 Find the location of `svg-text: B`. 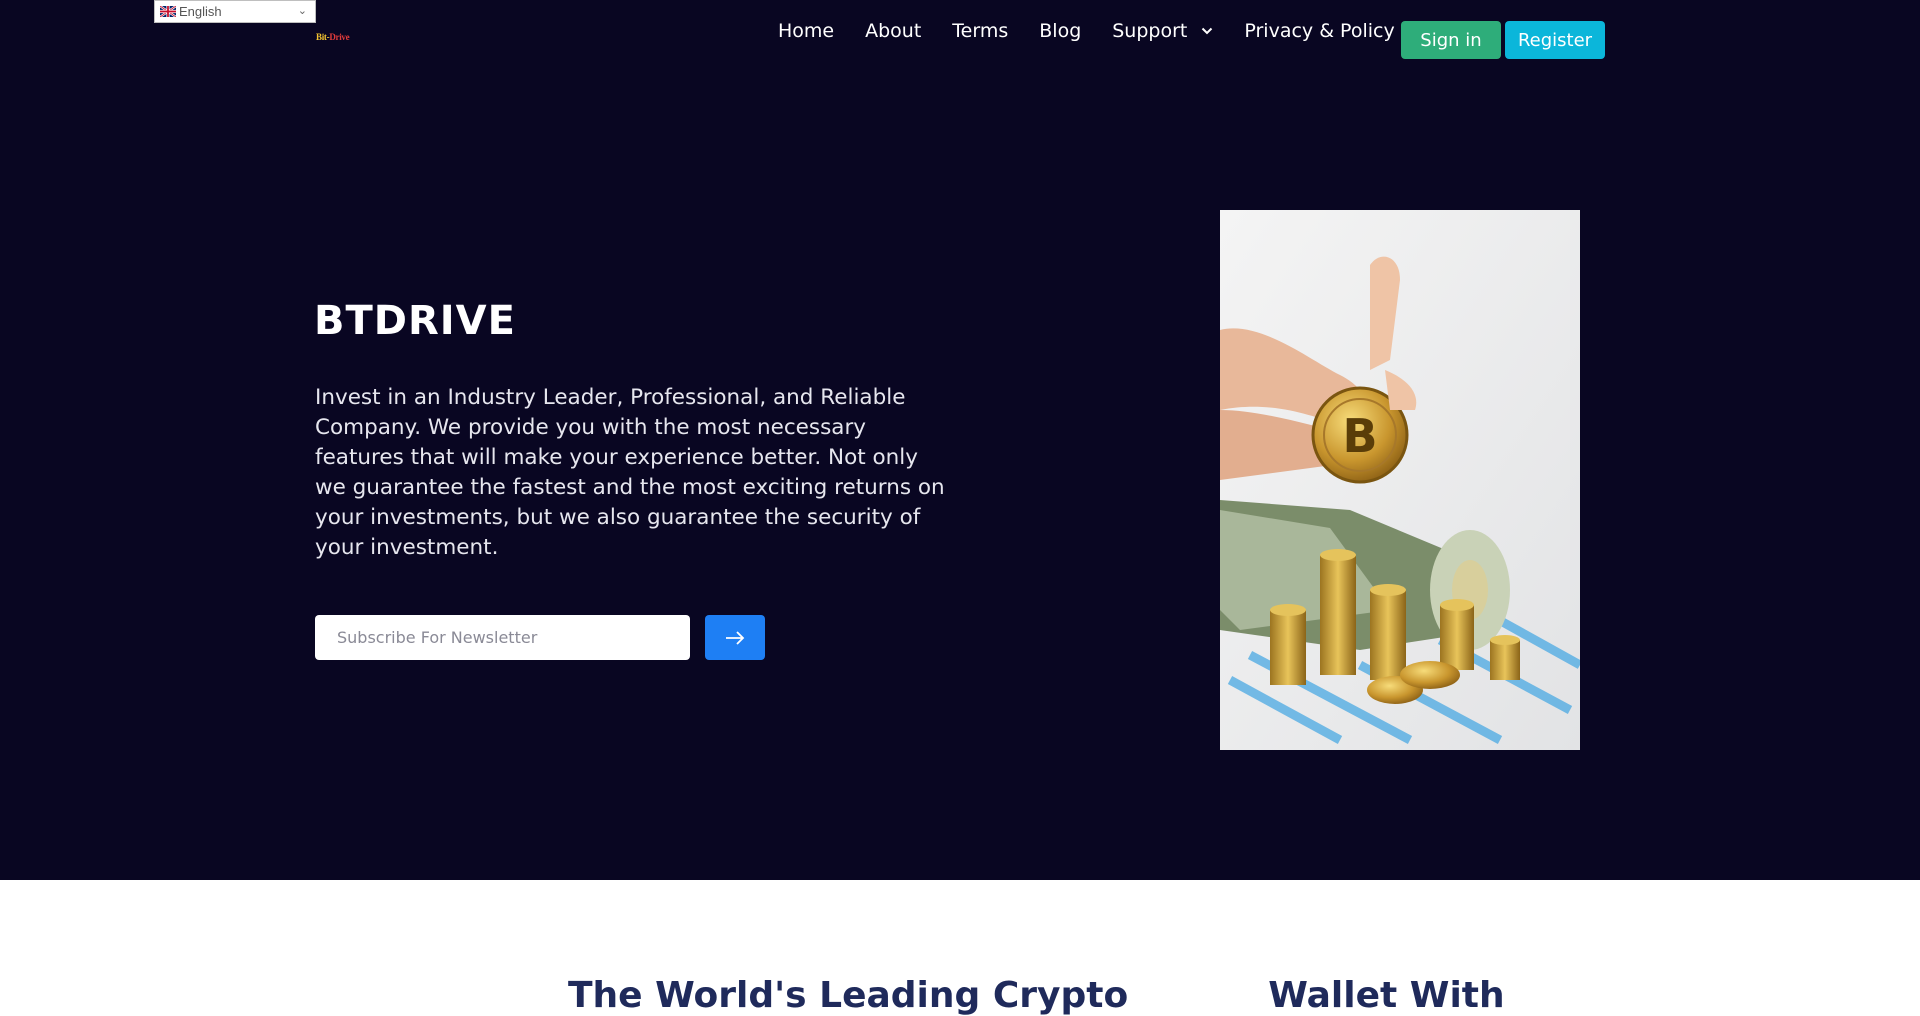

svg-text: B is located at coordinates (1359, 436).